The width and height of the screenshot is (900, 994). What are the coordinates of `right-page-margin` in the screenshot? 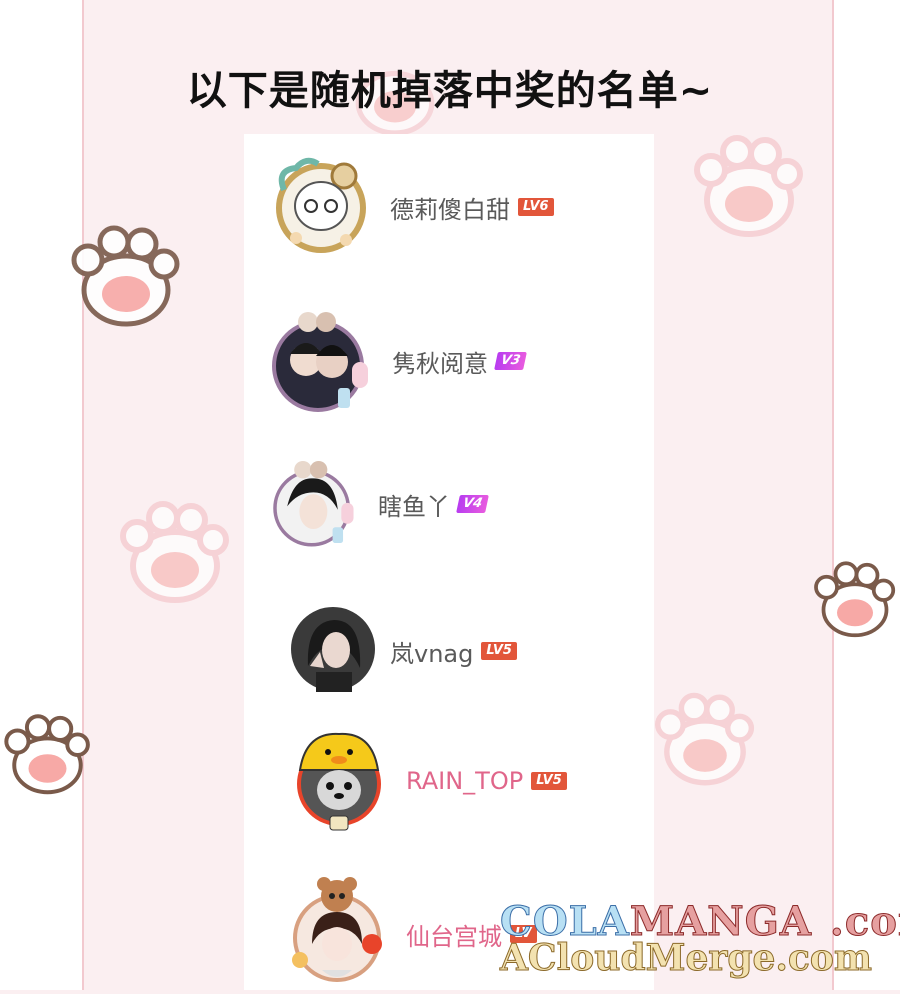 It's located at (866, 495).